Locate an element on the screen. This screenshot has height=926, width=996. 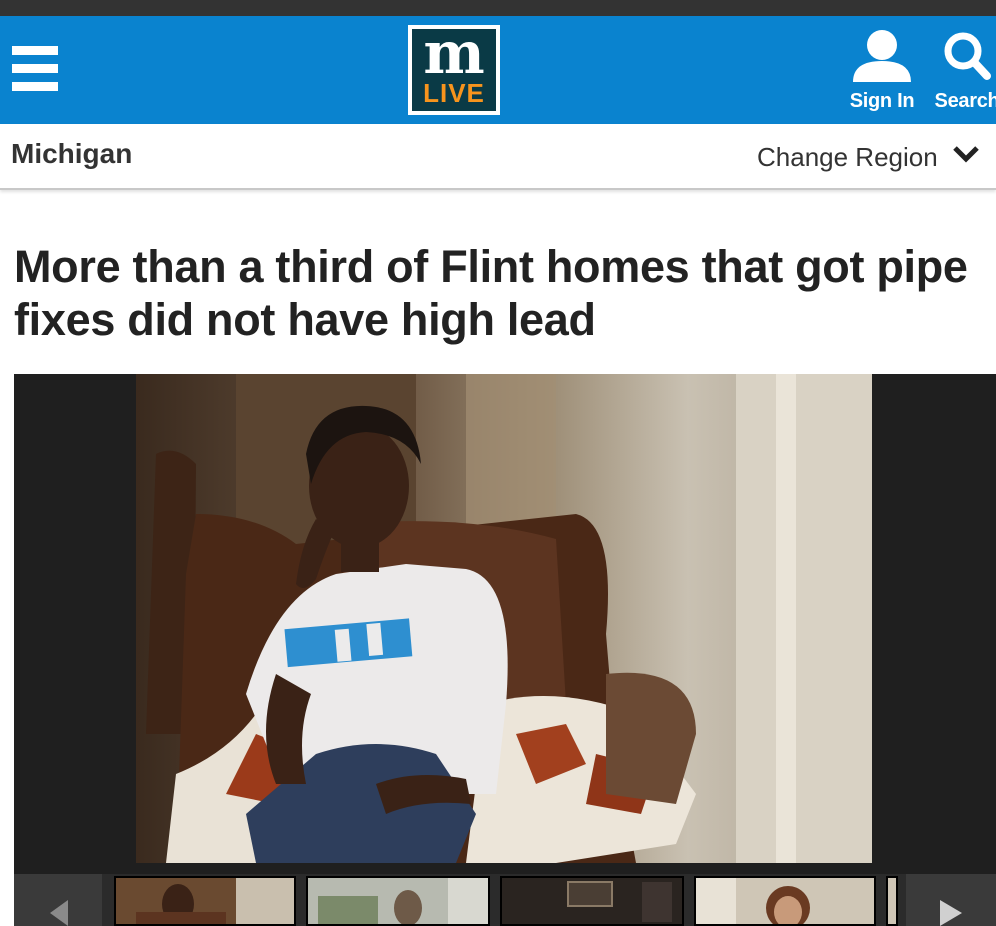
chevron-right-icon is located at coordinates (951, 913).